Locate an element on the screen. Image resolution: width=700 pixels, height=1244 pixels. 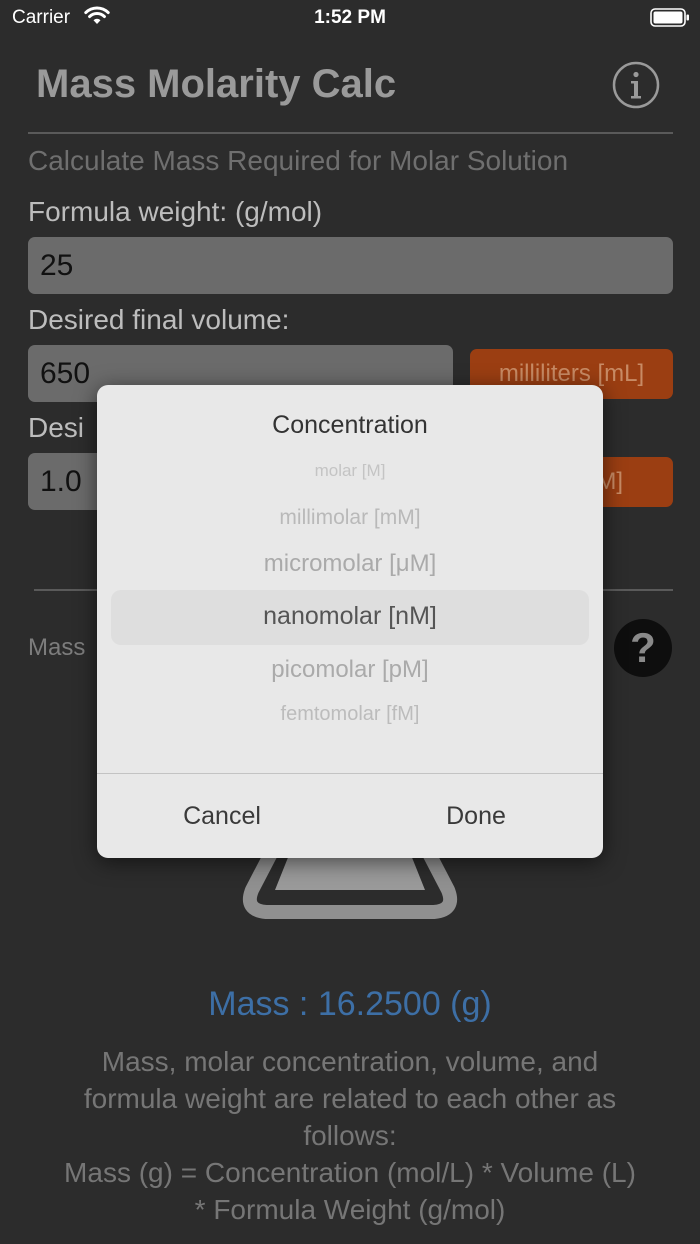
picker-option: micromolar [μM] is located at coordinates (350, 564).